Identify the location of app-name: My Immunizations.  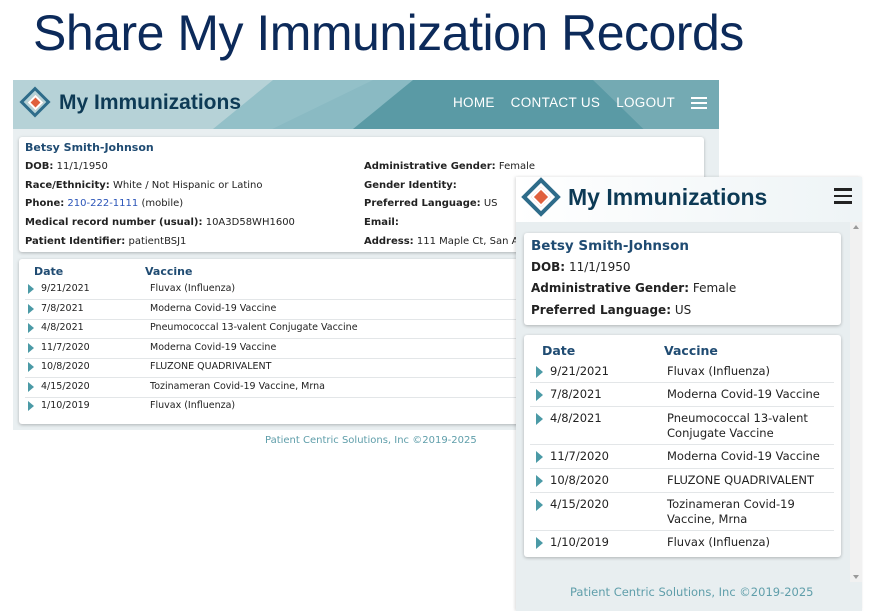
(150, 102).